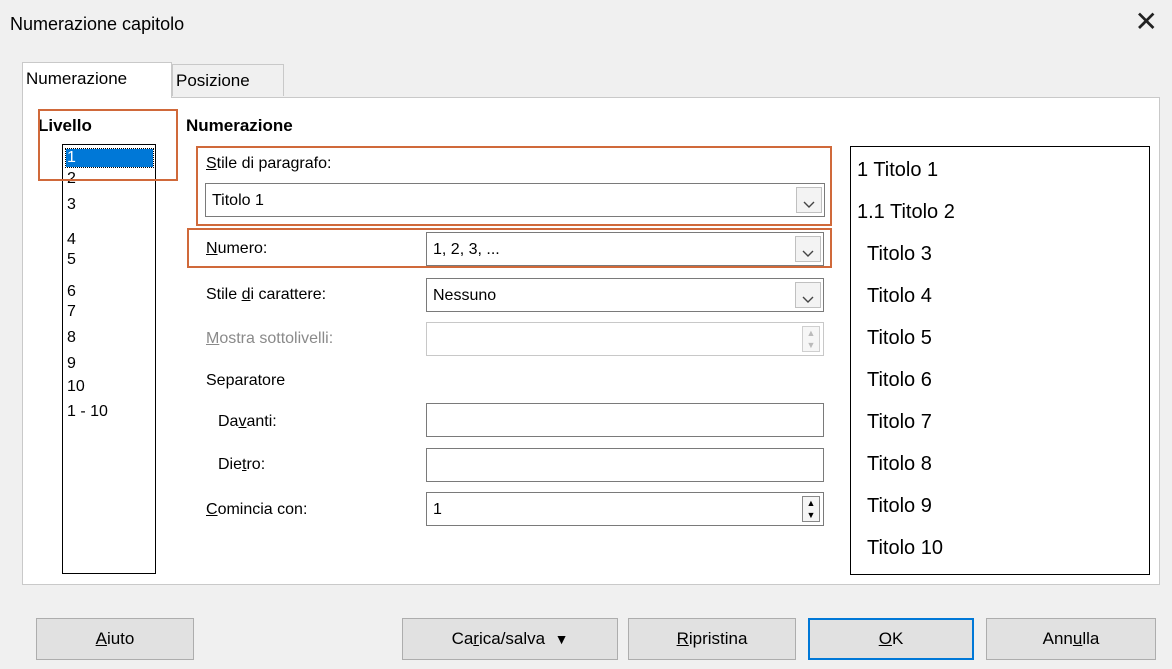 This screenshot has height=669, width=1172. I want to click on ok-button: OK, so click(891, 639).